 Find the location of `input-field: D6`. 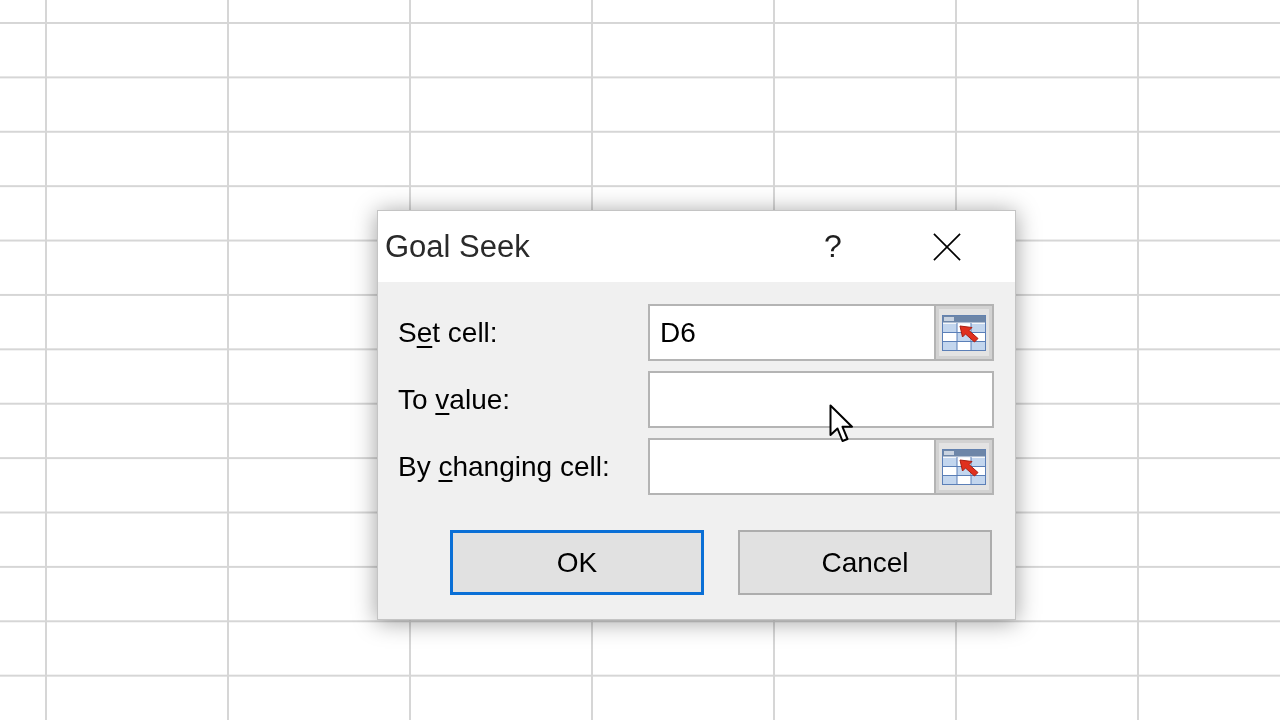

input-field: D6 is located at coordinates (791, 332).